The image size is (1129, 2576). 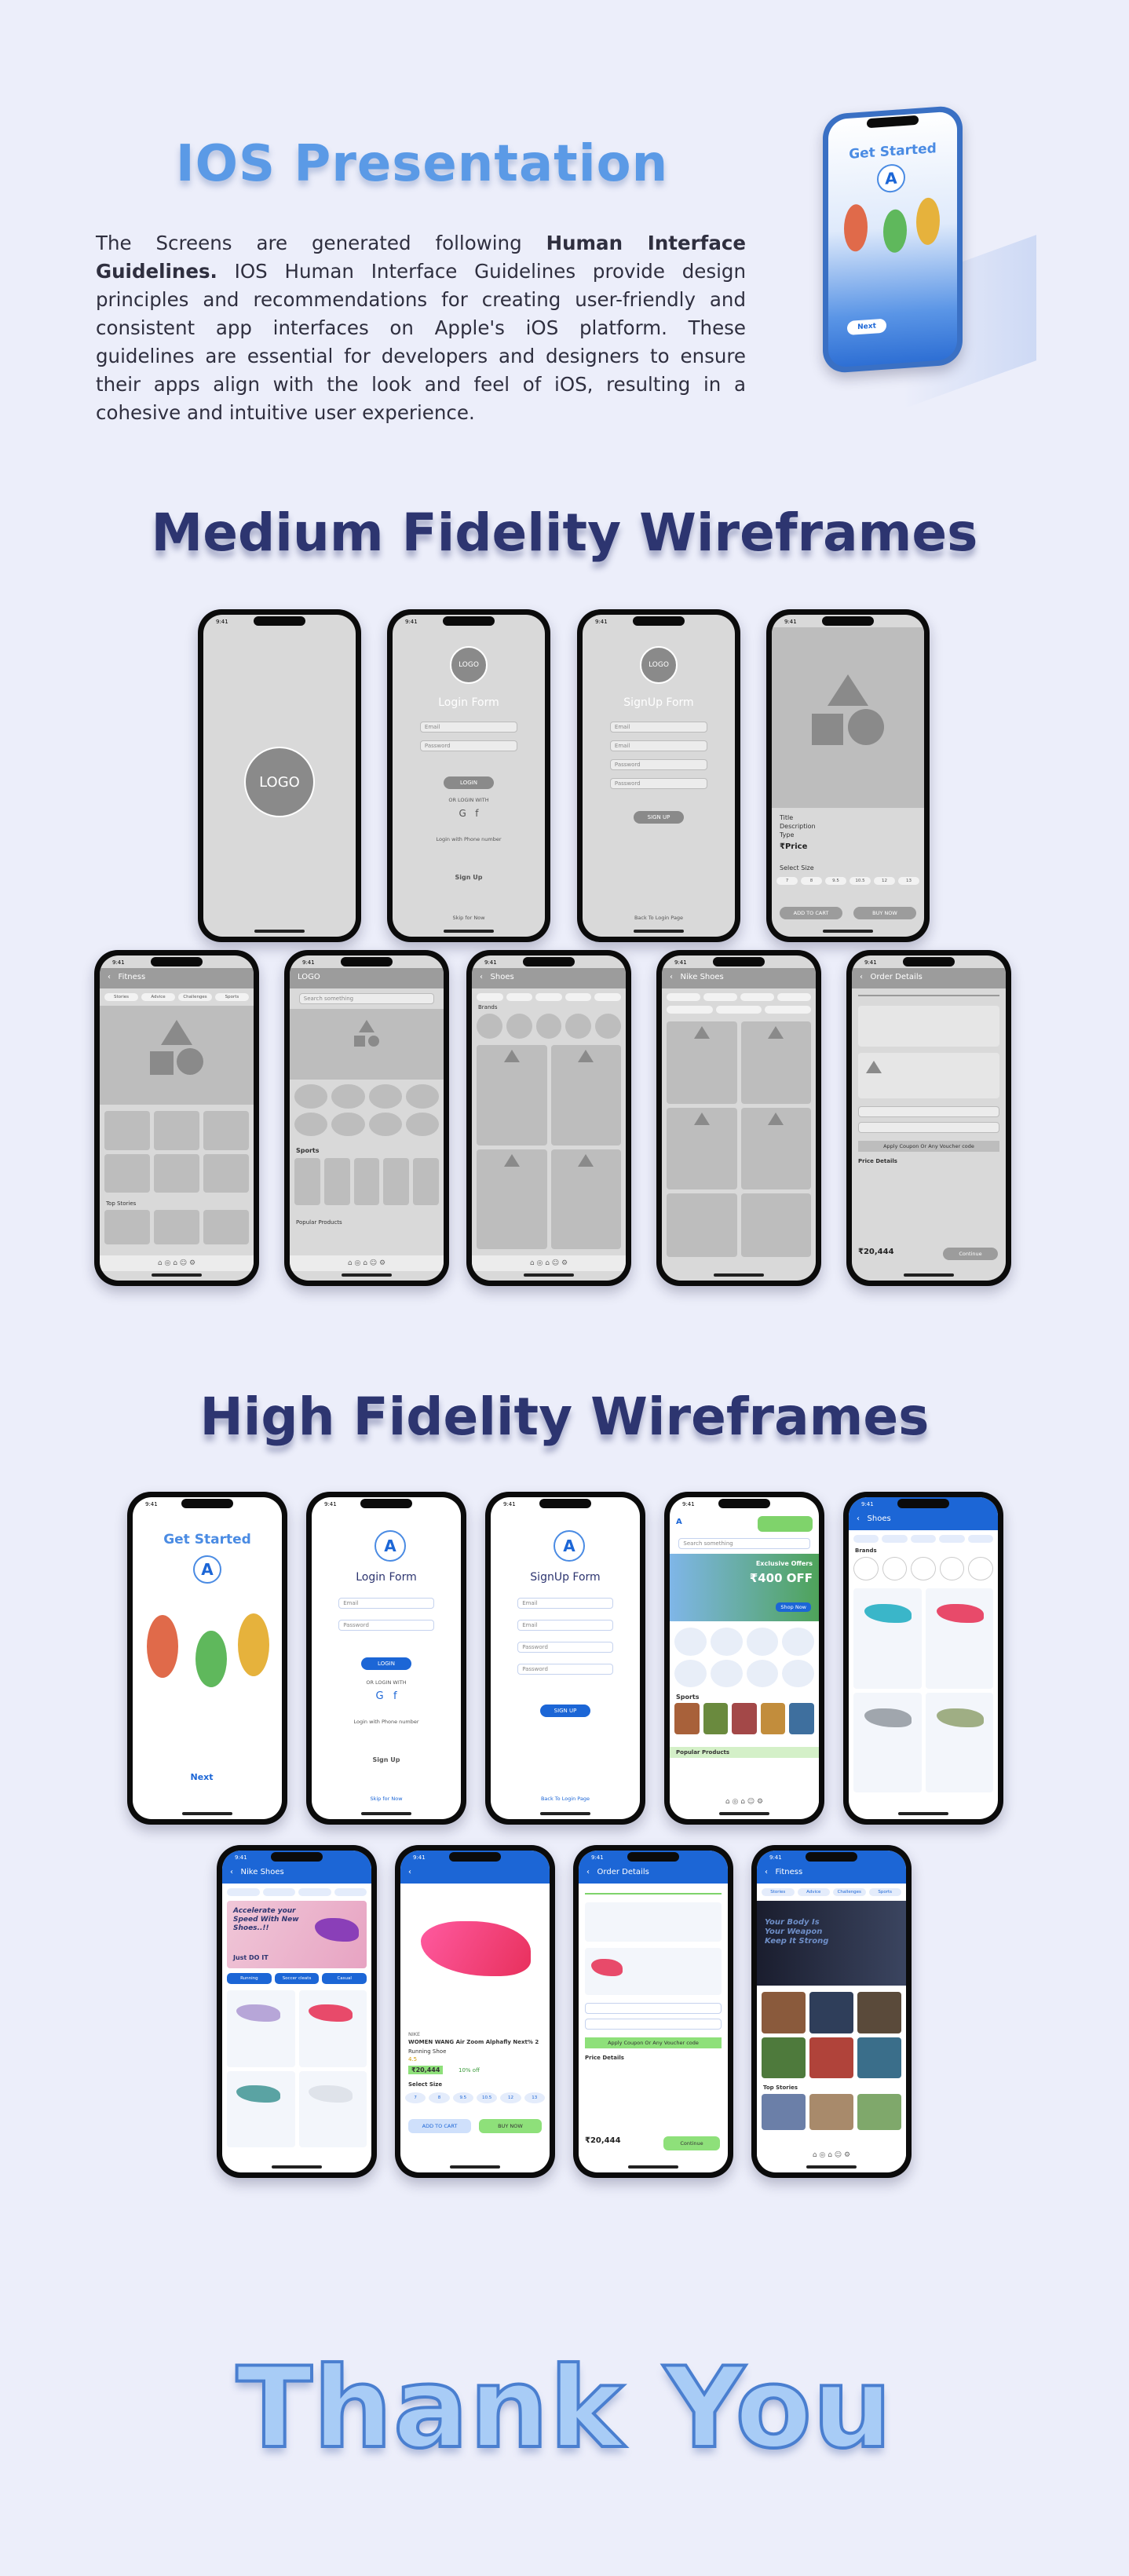 What do you see at coordinates (297, 1979) in the screenshot?
I see `category-chips: Running Soccer cleats Casual` at bounding box center [297, 1979].